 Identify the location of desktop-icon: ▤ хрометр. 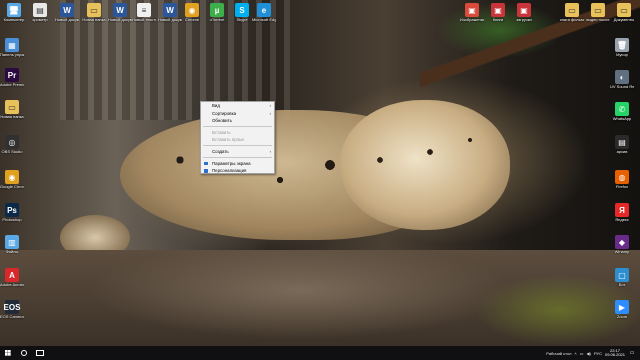
(40, 13).